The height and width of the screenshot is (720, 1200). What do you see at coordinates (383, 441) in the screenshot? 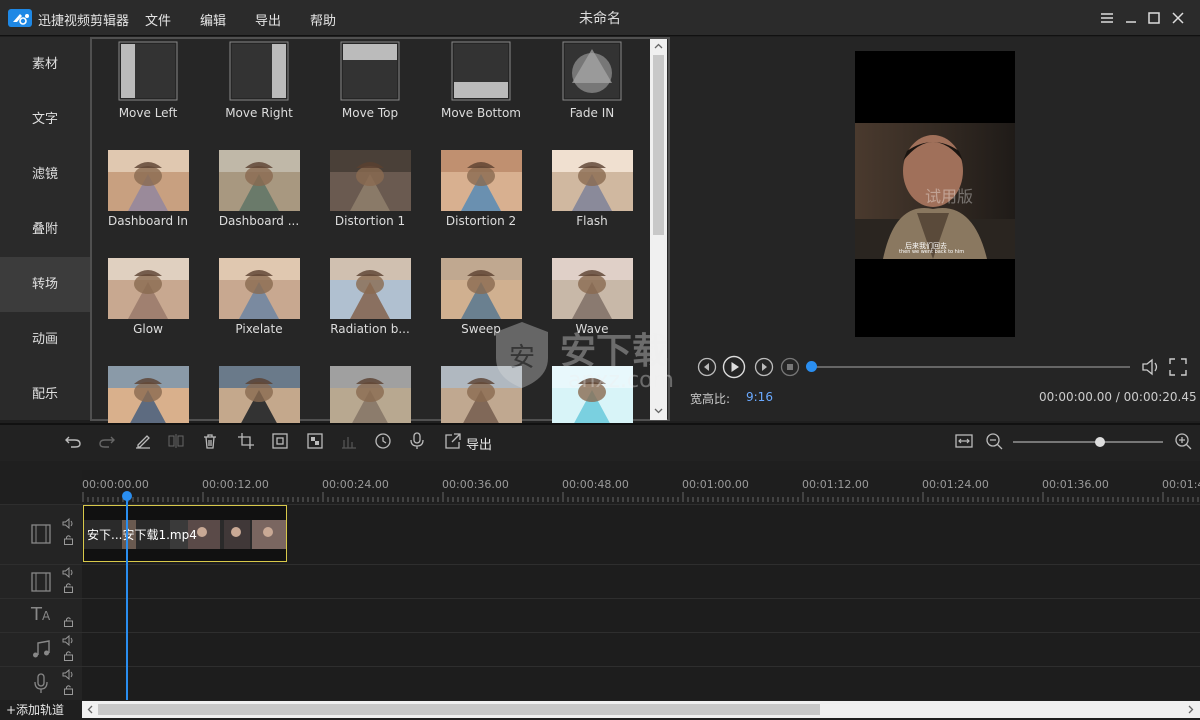
I see `speed-clock-icon` at bounding box center [383, 441].